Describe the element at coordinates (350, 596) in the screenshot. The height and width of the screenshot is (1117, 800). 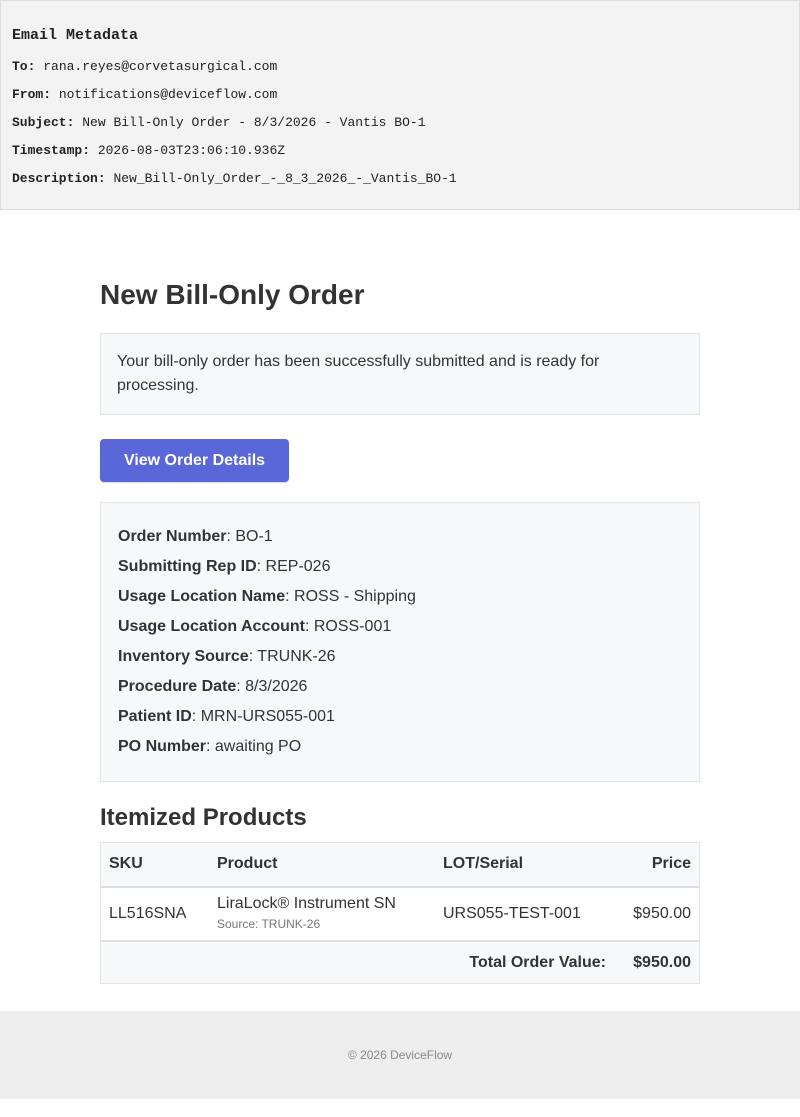
I see `detail-value: : ROSS - Shipping` at that location.